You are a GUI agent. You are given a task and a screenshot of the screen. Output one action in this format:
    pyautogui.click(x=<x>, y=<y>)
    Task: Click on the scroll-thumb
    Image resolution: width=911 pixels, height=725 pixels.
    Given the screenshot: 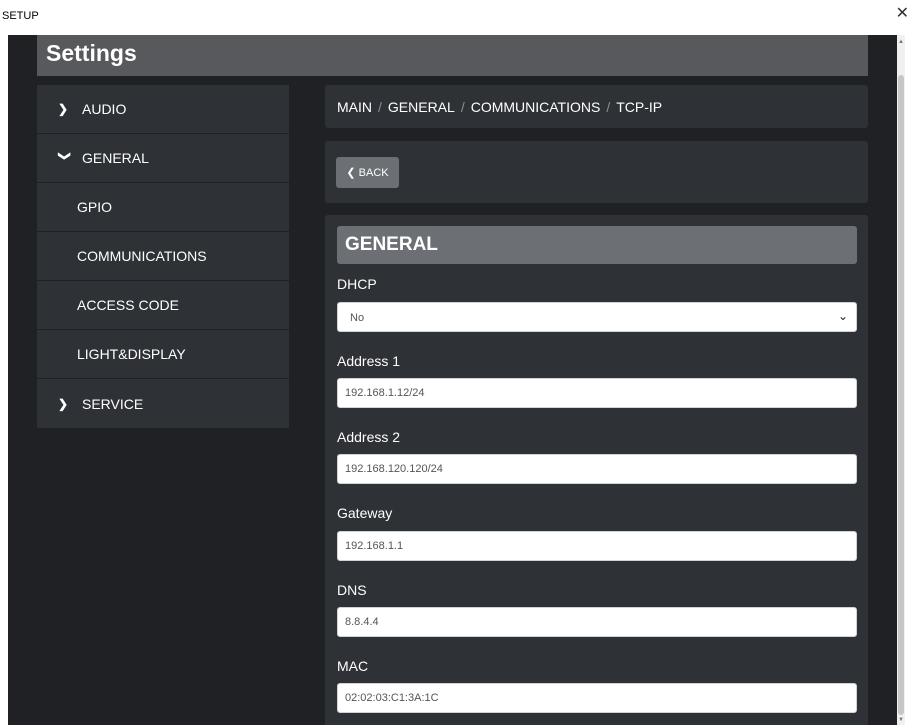 What is the action you would take?
    pyautogui.click(x=901, y=395)
    